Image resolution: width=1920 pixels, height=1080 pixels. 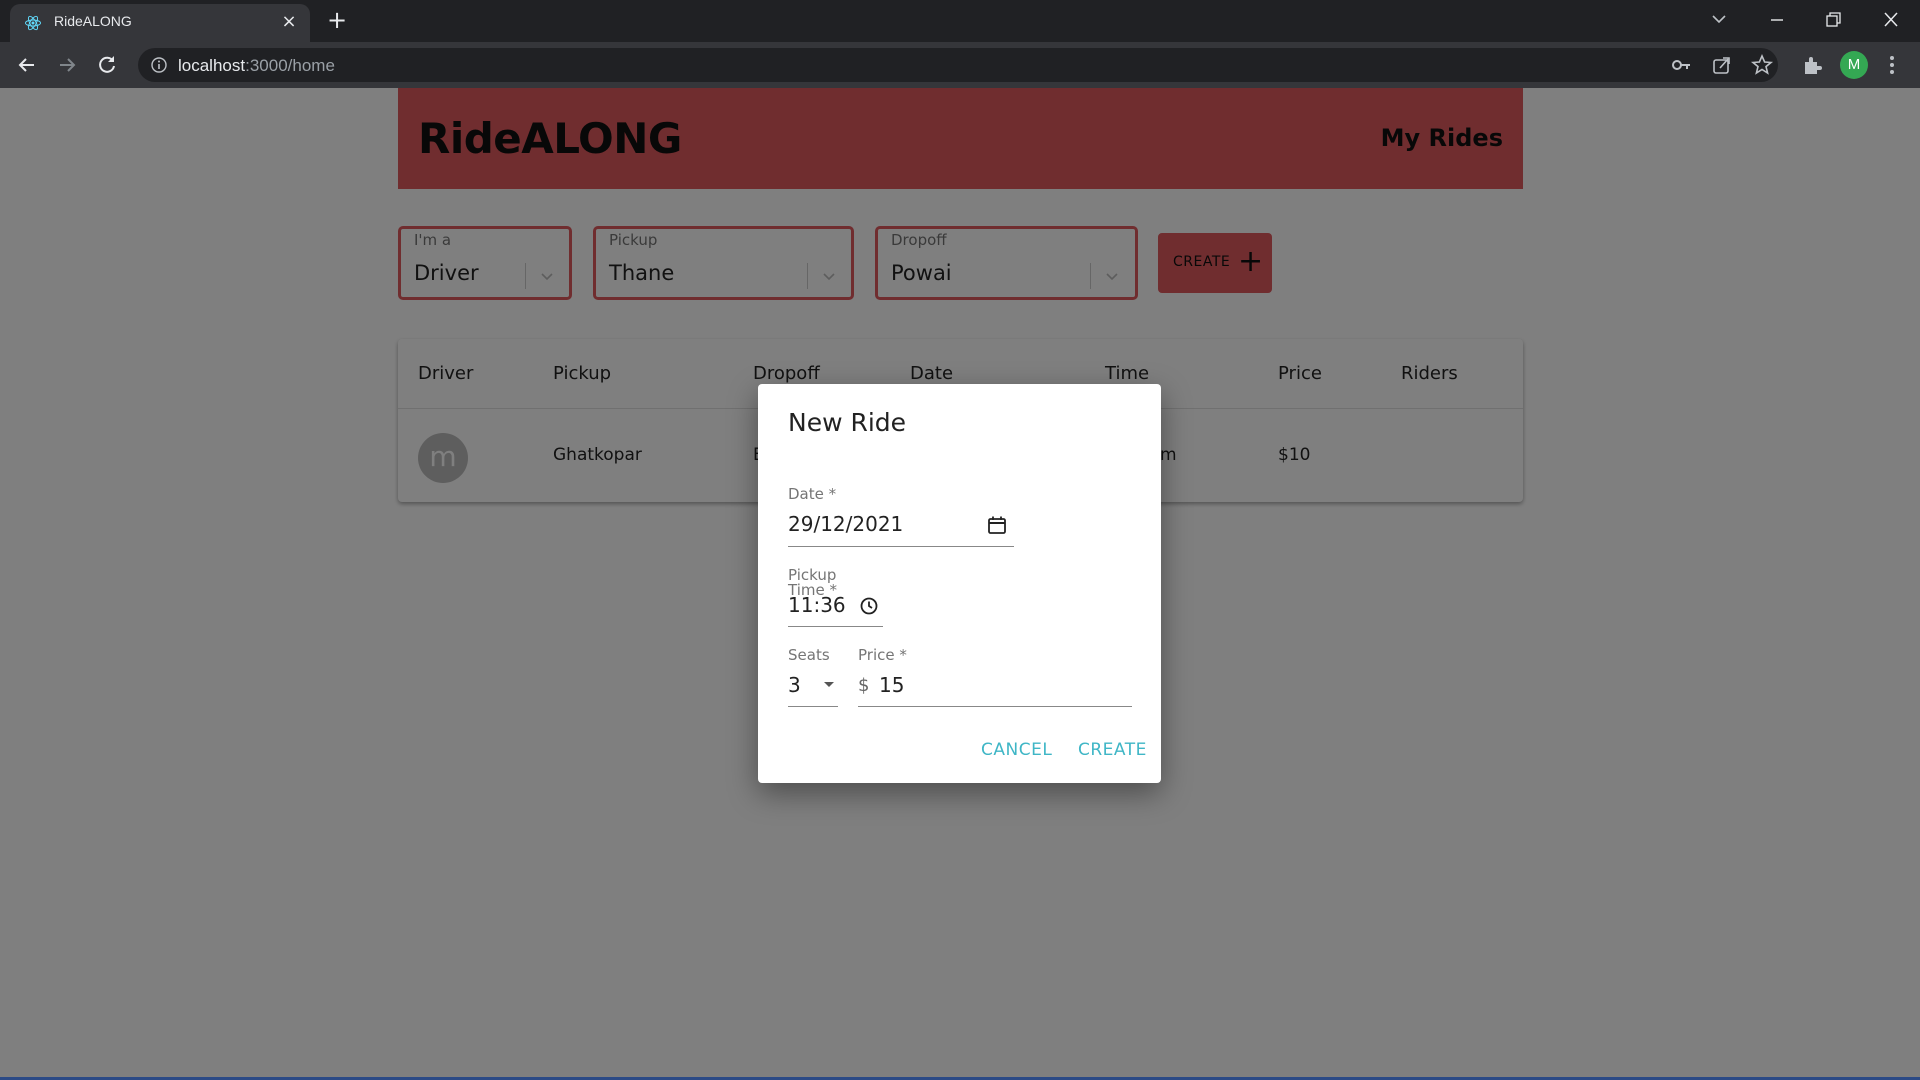 What do you see at coordinates (67, 65) in the screenshot?
I see `forward-icon` at bounding box center [67, 65].